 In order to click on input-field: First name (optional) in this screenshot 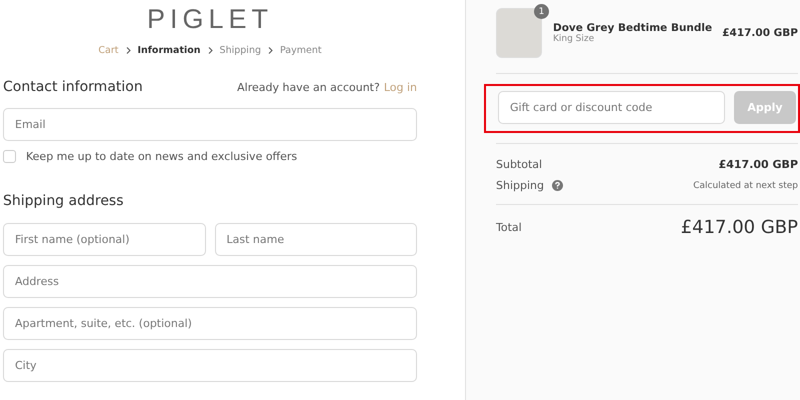, I will do `click(104, 239)`.